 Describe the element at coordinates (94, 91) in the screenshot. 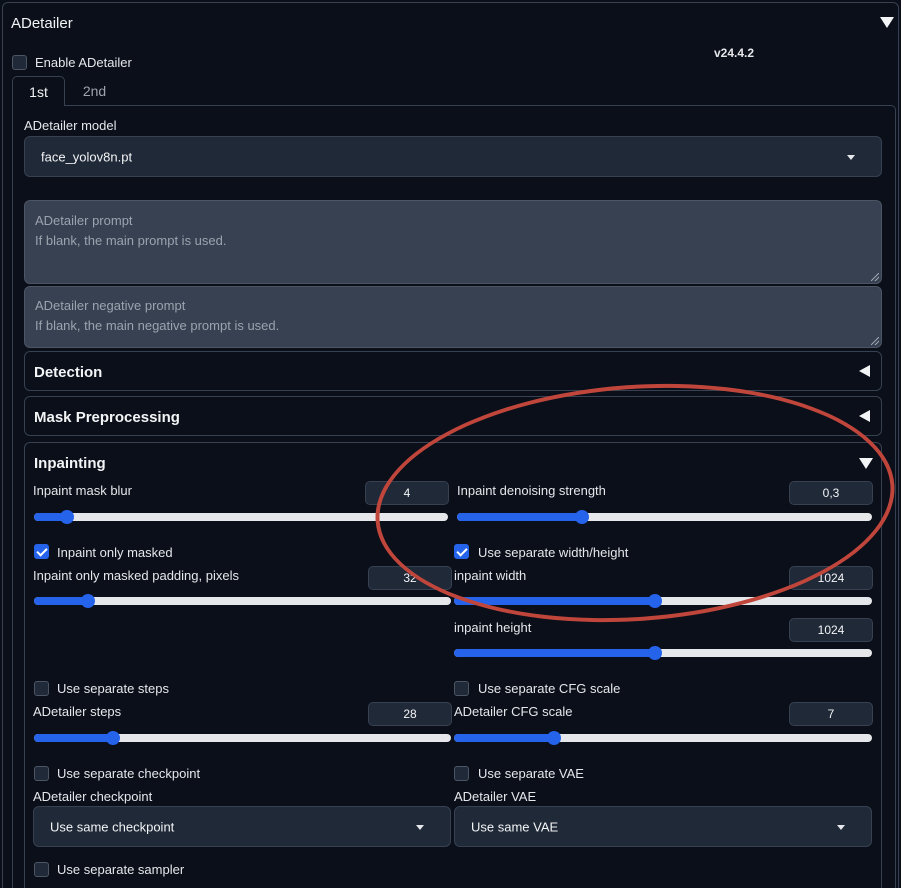

I see `tab-2nd: 2nd` at that location.